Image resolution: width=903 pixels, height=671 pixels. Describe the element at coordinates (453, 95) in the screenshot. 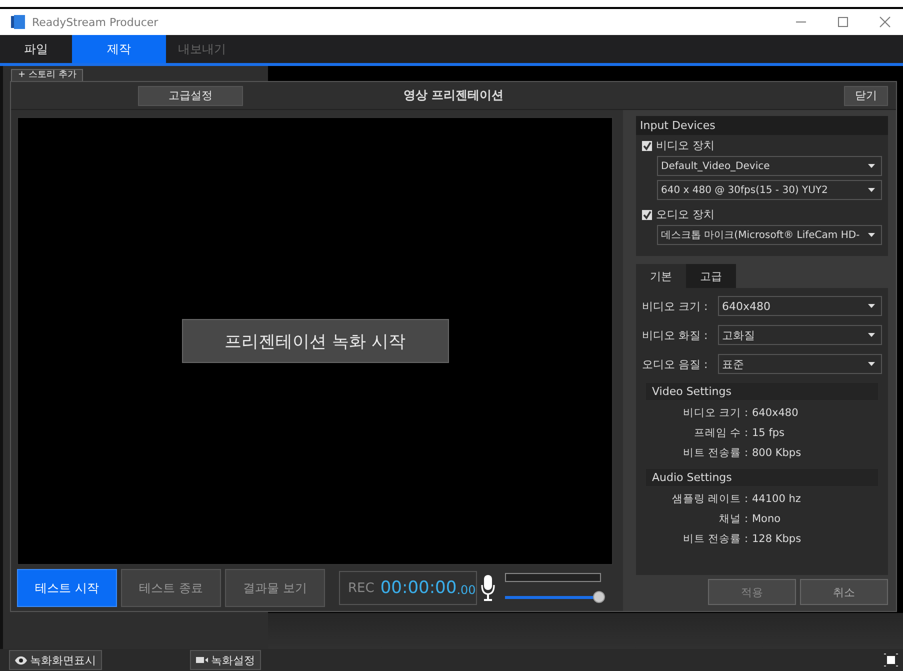

I see `dialog-title: 영상 프리젠테이션` at that location.